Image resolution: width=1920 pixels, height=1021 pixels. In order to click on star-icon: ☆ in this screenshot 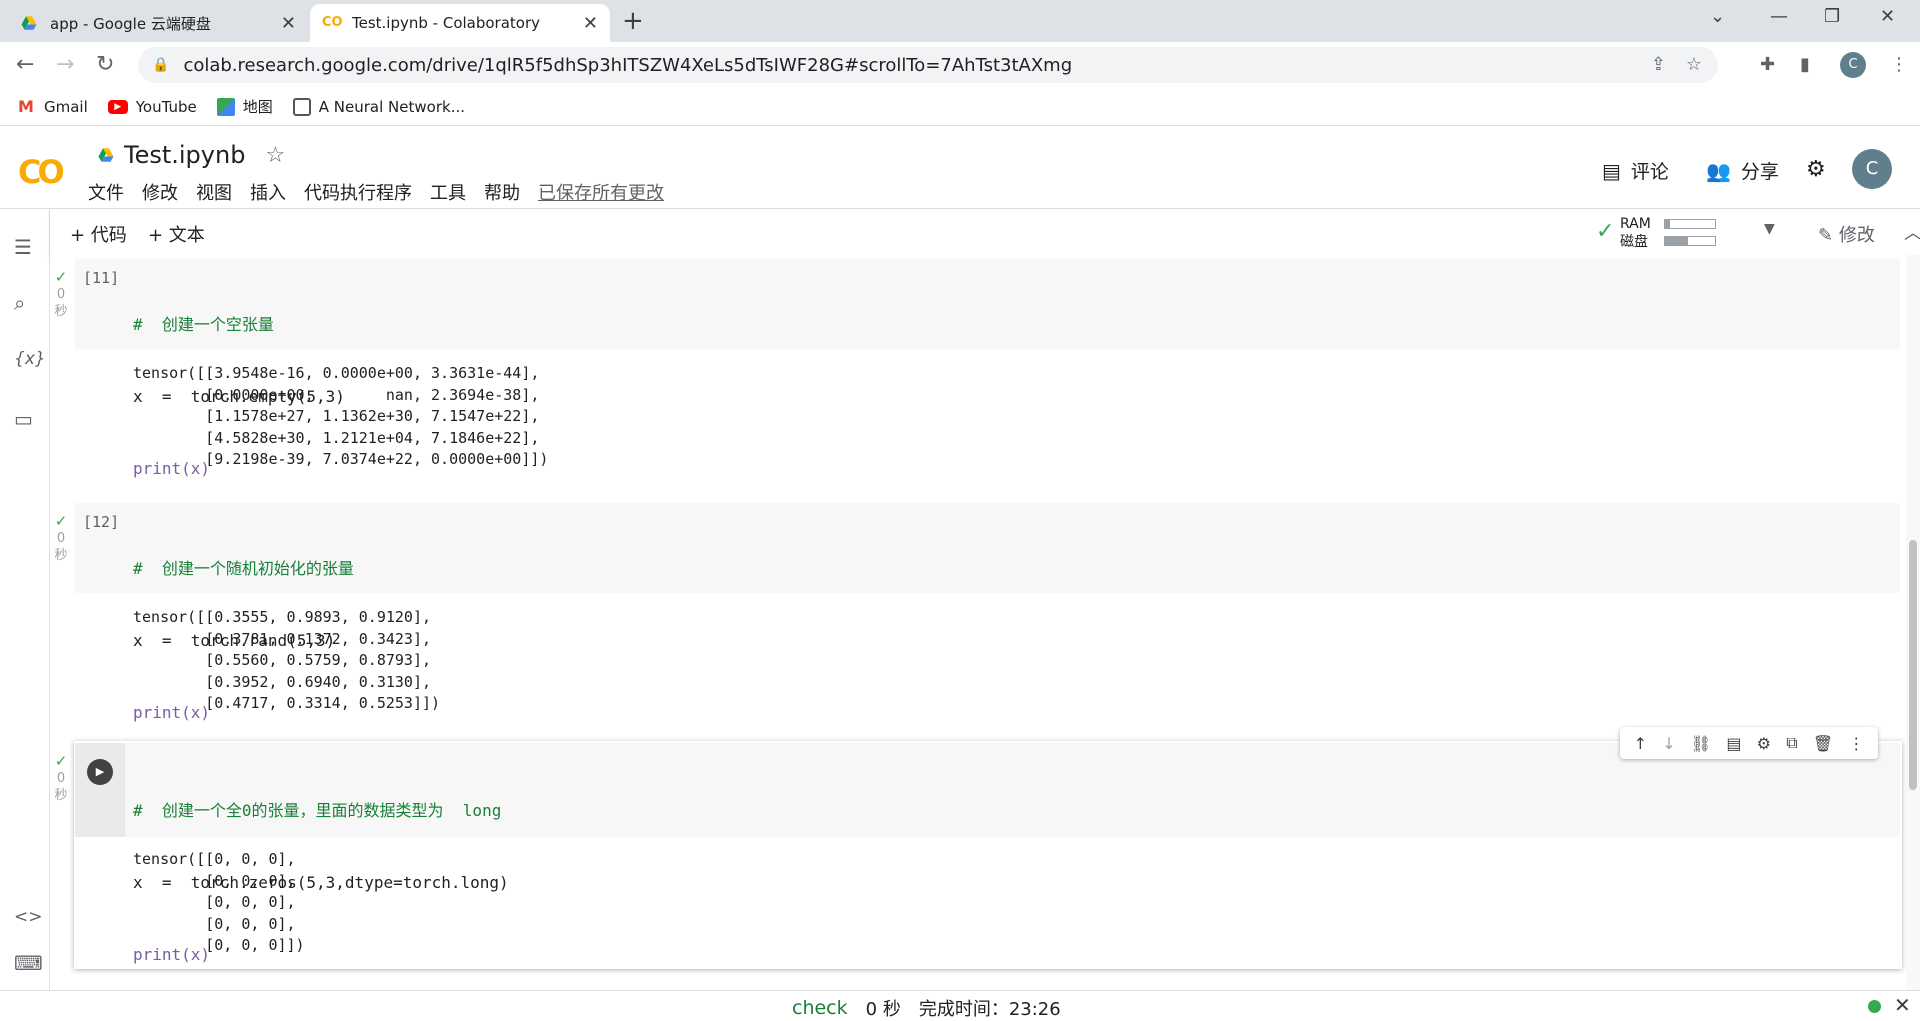, I will do `click(275, 155)`.